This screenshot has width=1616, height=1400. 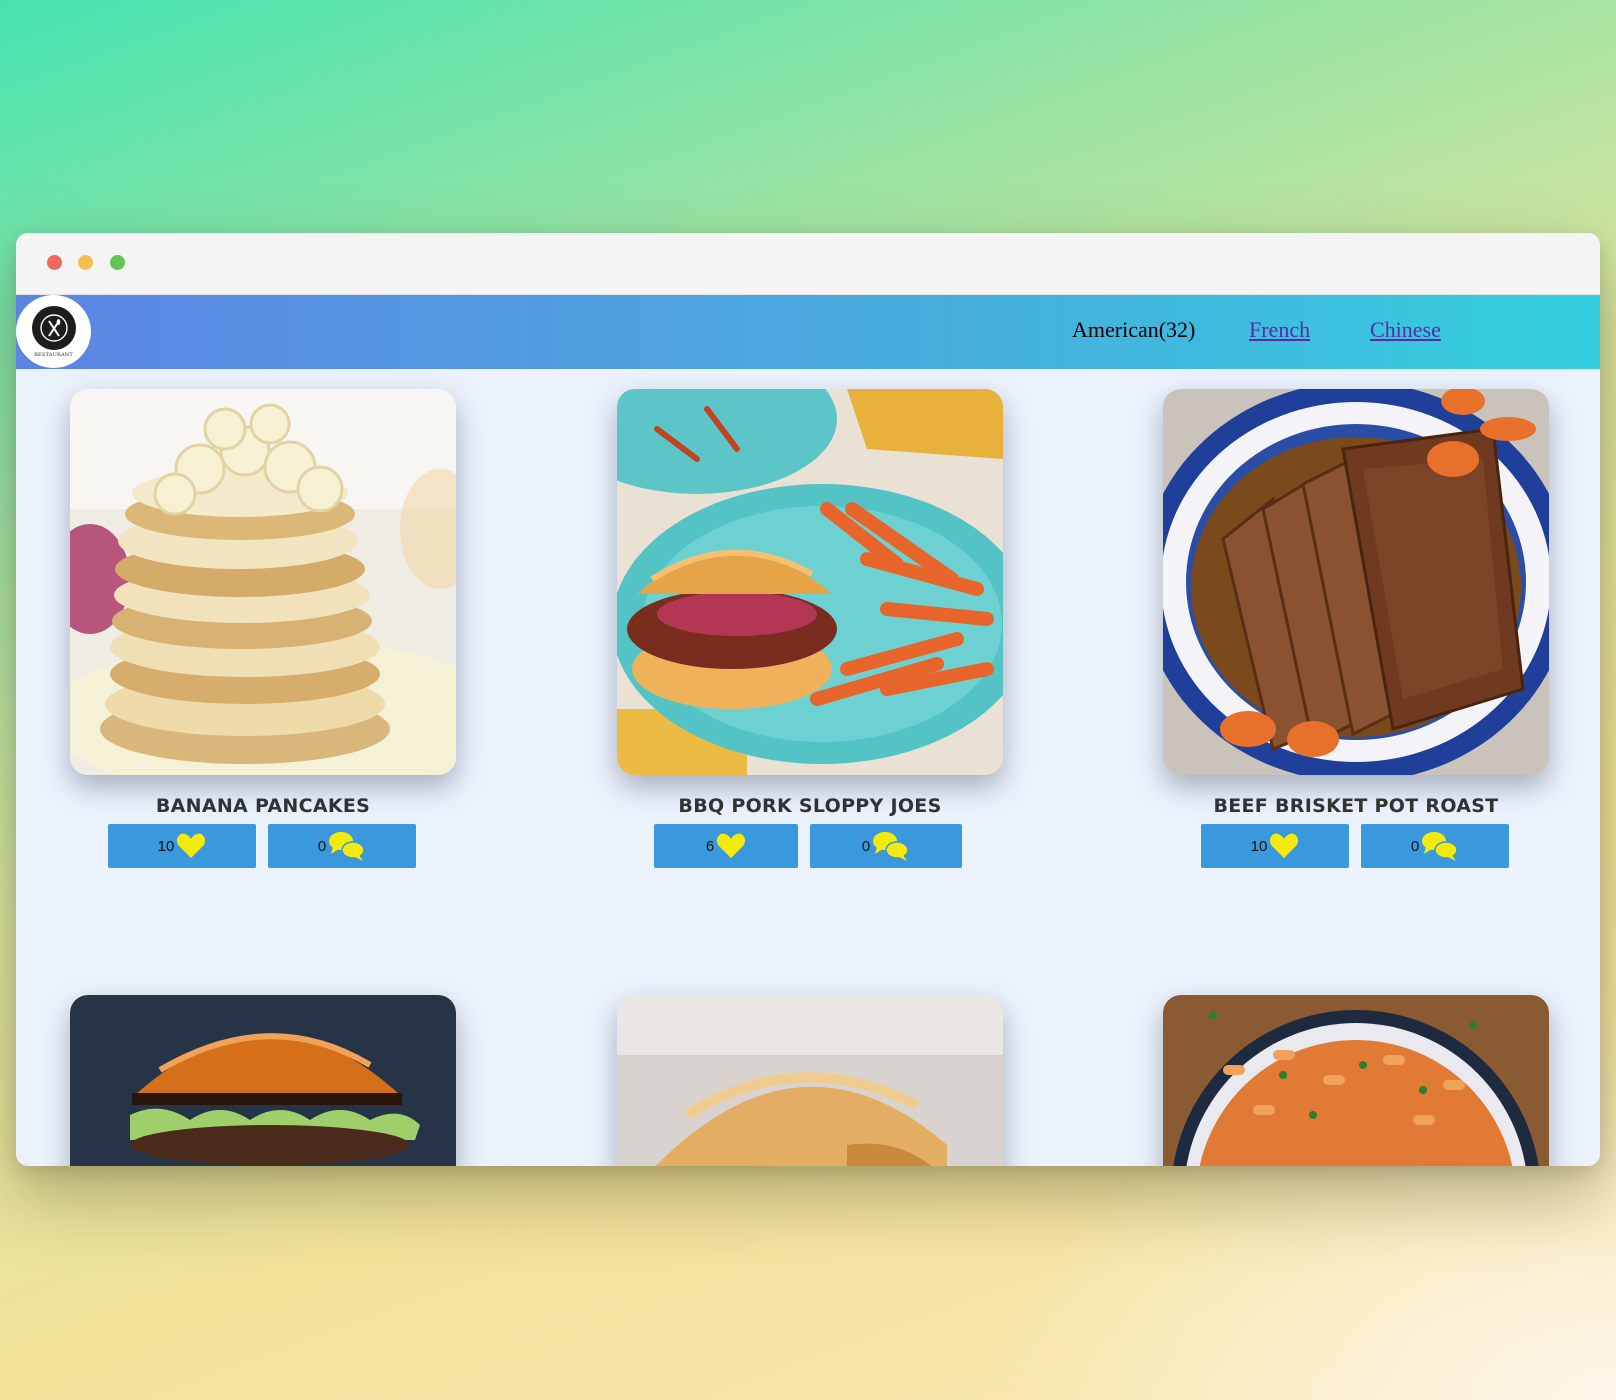 What do you see at coordinates (53, 327) in the screenshot?
I see `fork-knife-icon` at bounding box center [53, 327].